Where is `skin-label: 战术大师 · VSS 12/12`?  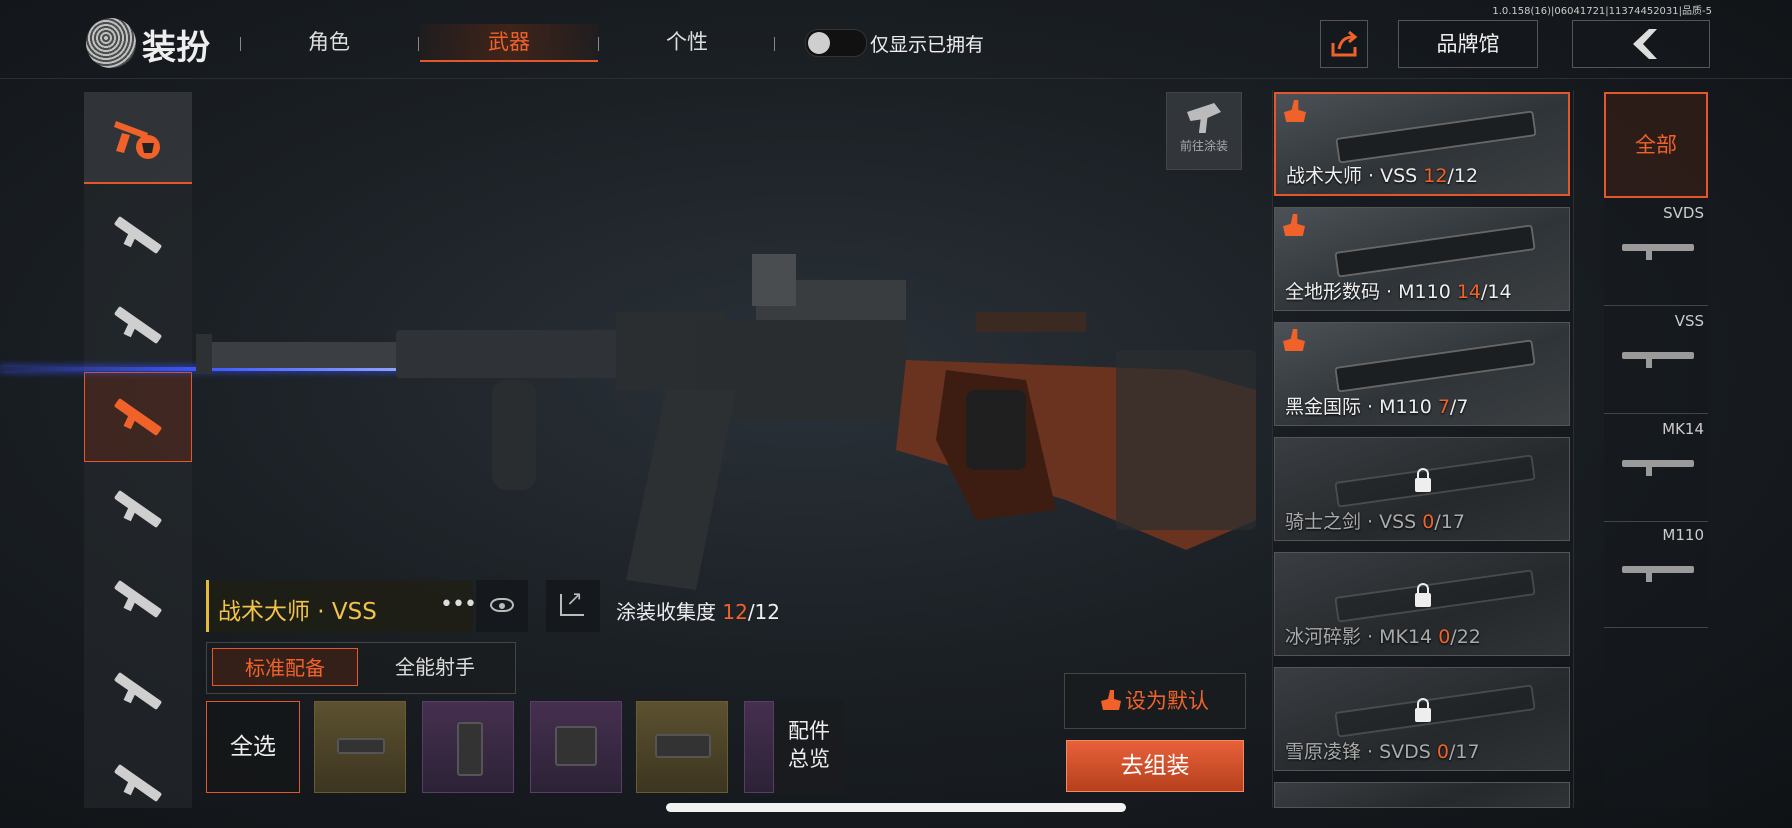 skin-label: 战术大师 · VSS 12/12 is located at coordinates (1382, 174).